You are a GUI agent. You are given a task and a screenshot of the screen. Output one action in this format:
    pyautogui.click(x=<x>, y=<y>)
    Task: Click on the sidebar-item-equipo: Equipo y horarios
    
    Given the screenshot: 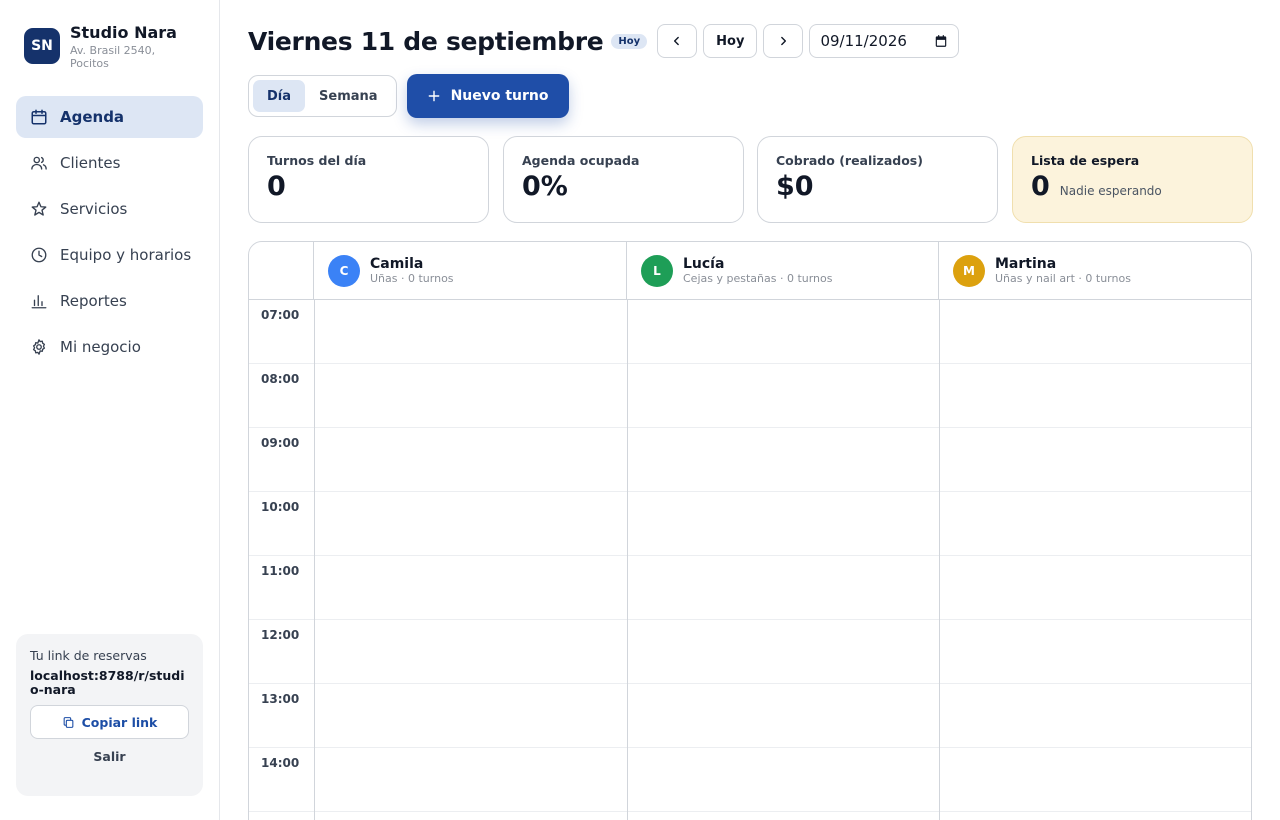 What is the action you would take?
    pyautogui.click(x=109, y=255)
    